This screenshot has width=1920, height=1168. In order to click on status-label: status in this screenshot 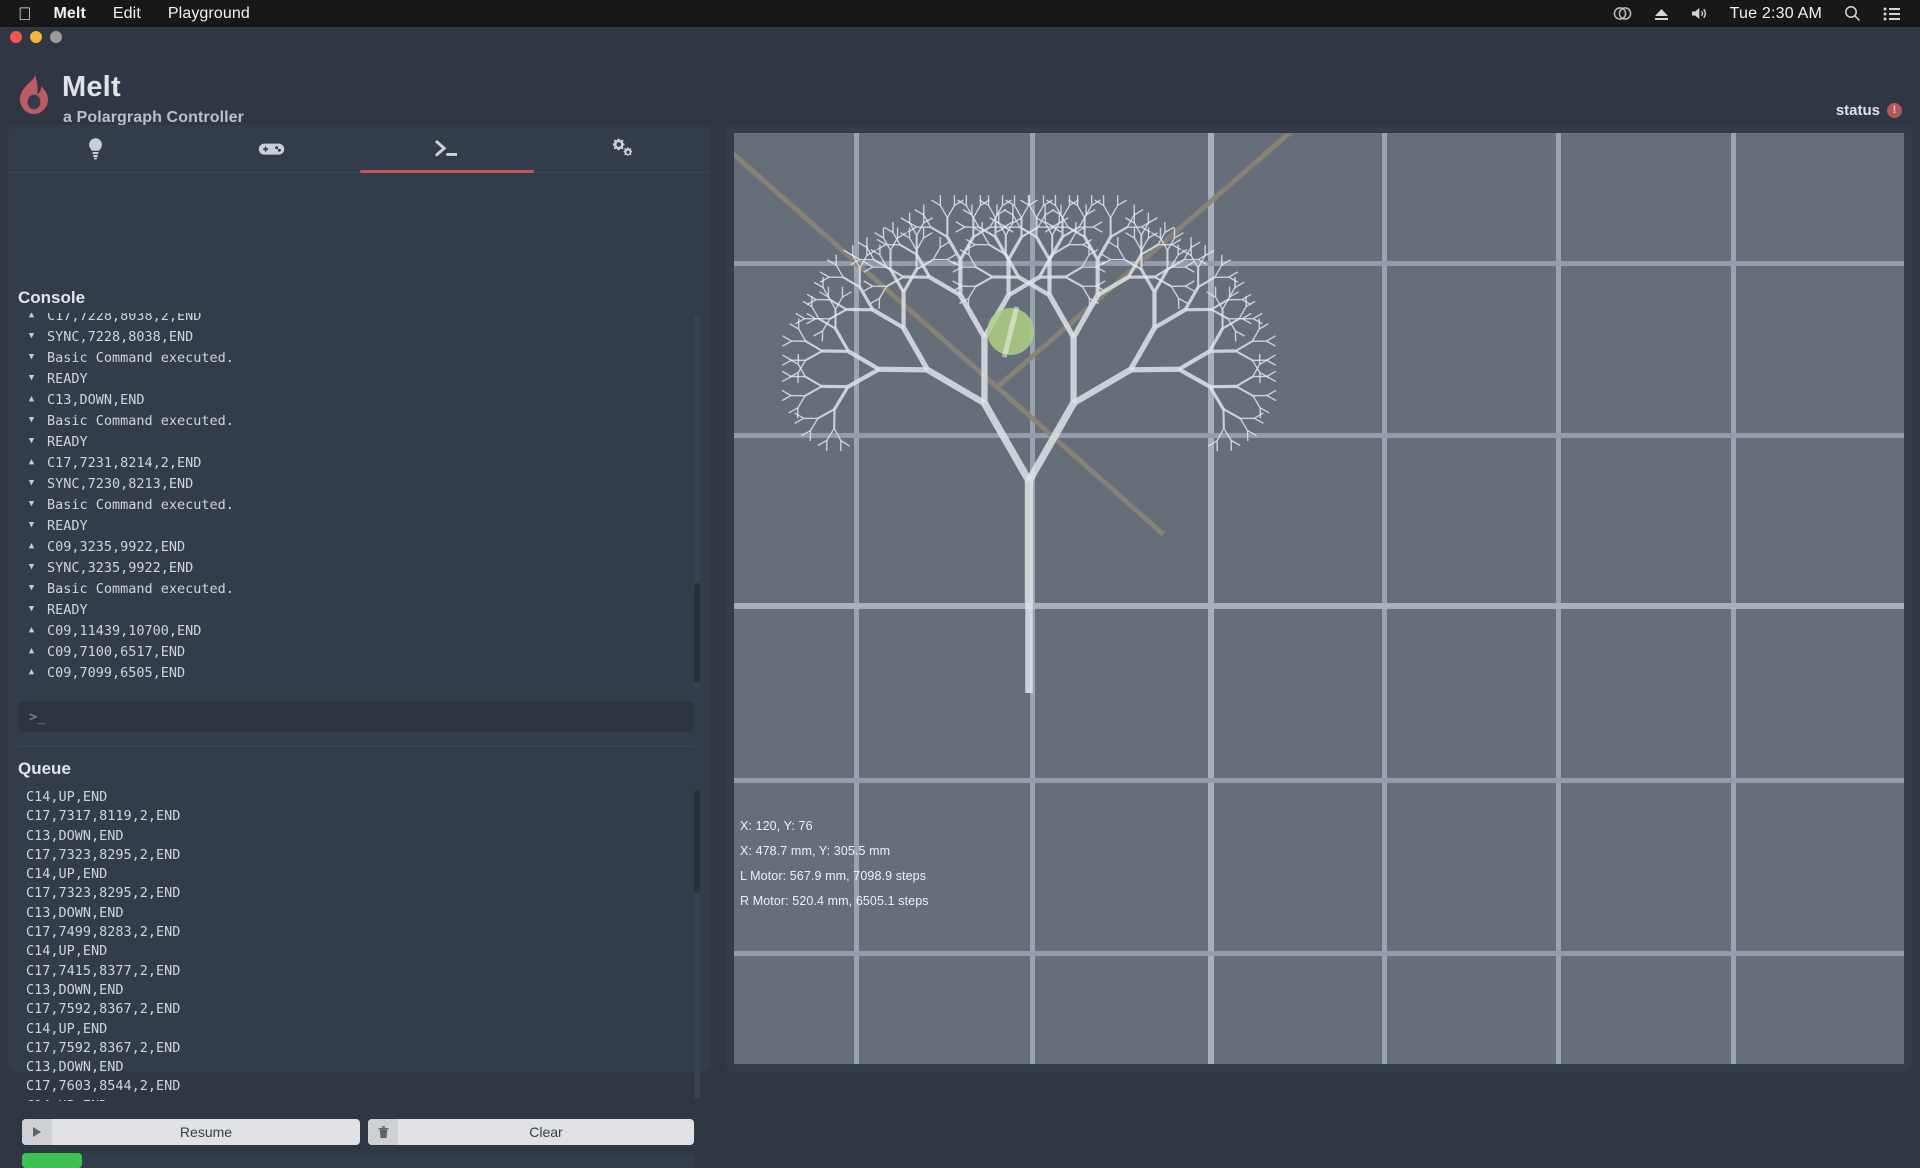, I will do `click(1858, 110)`.